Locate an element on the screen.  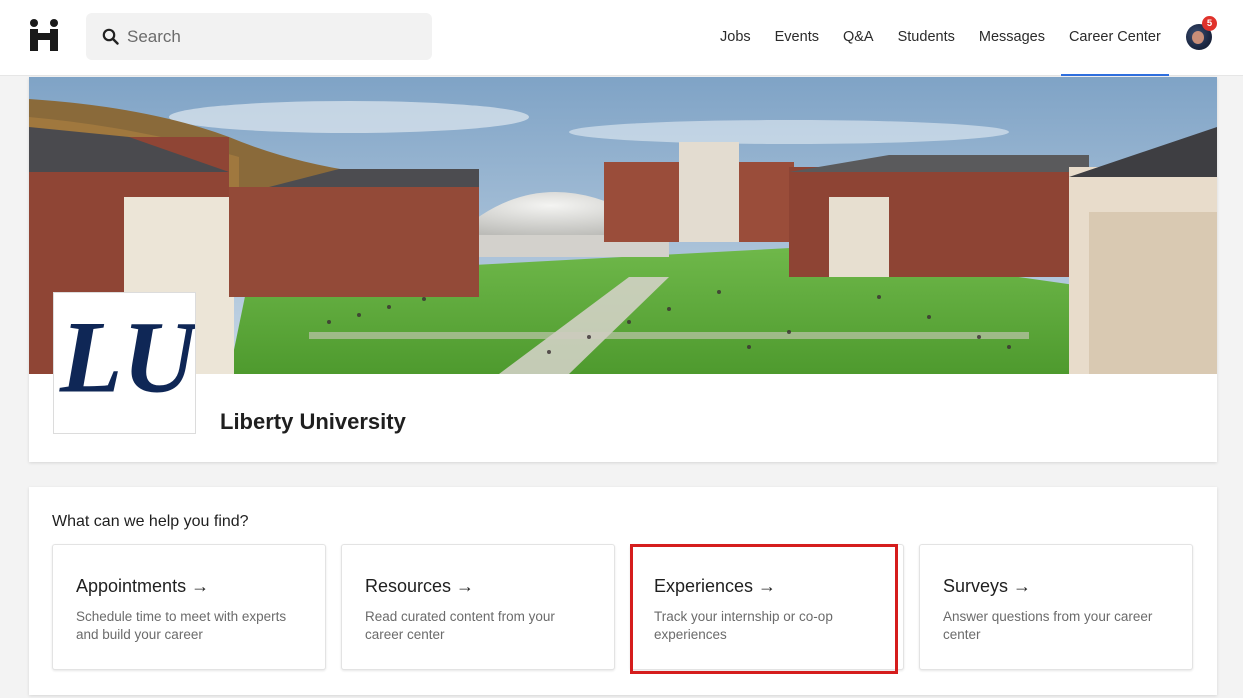
search-icon is located at coordinates (110, 36).